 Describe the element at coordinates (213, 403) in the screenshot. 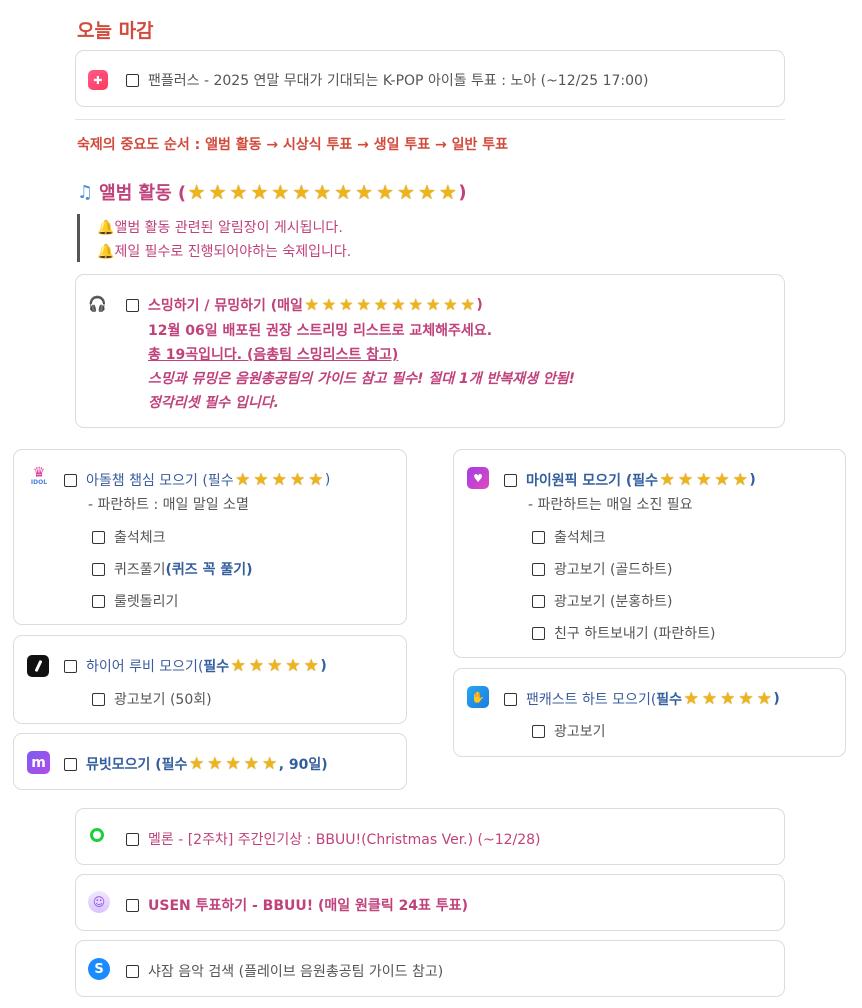

I see `streaming-line-4: 정각리셋 필수 입니다.` at that location.